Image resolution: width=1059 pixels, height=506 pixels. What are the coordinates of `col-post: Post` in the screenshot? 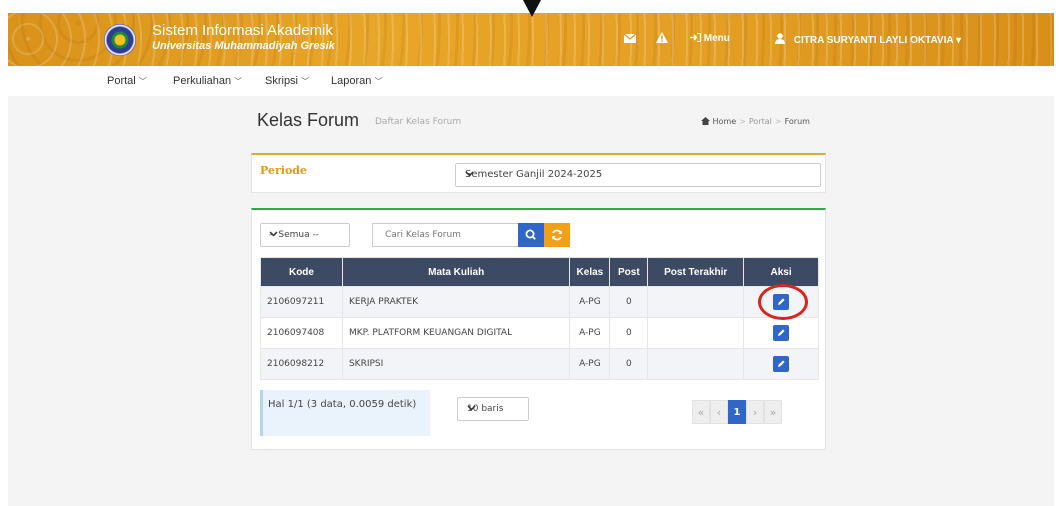 It's located at (629, 272).